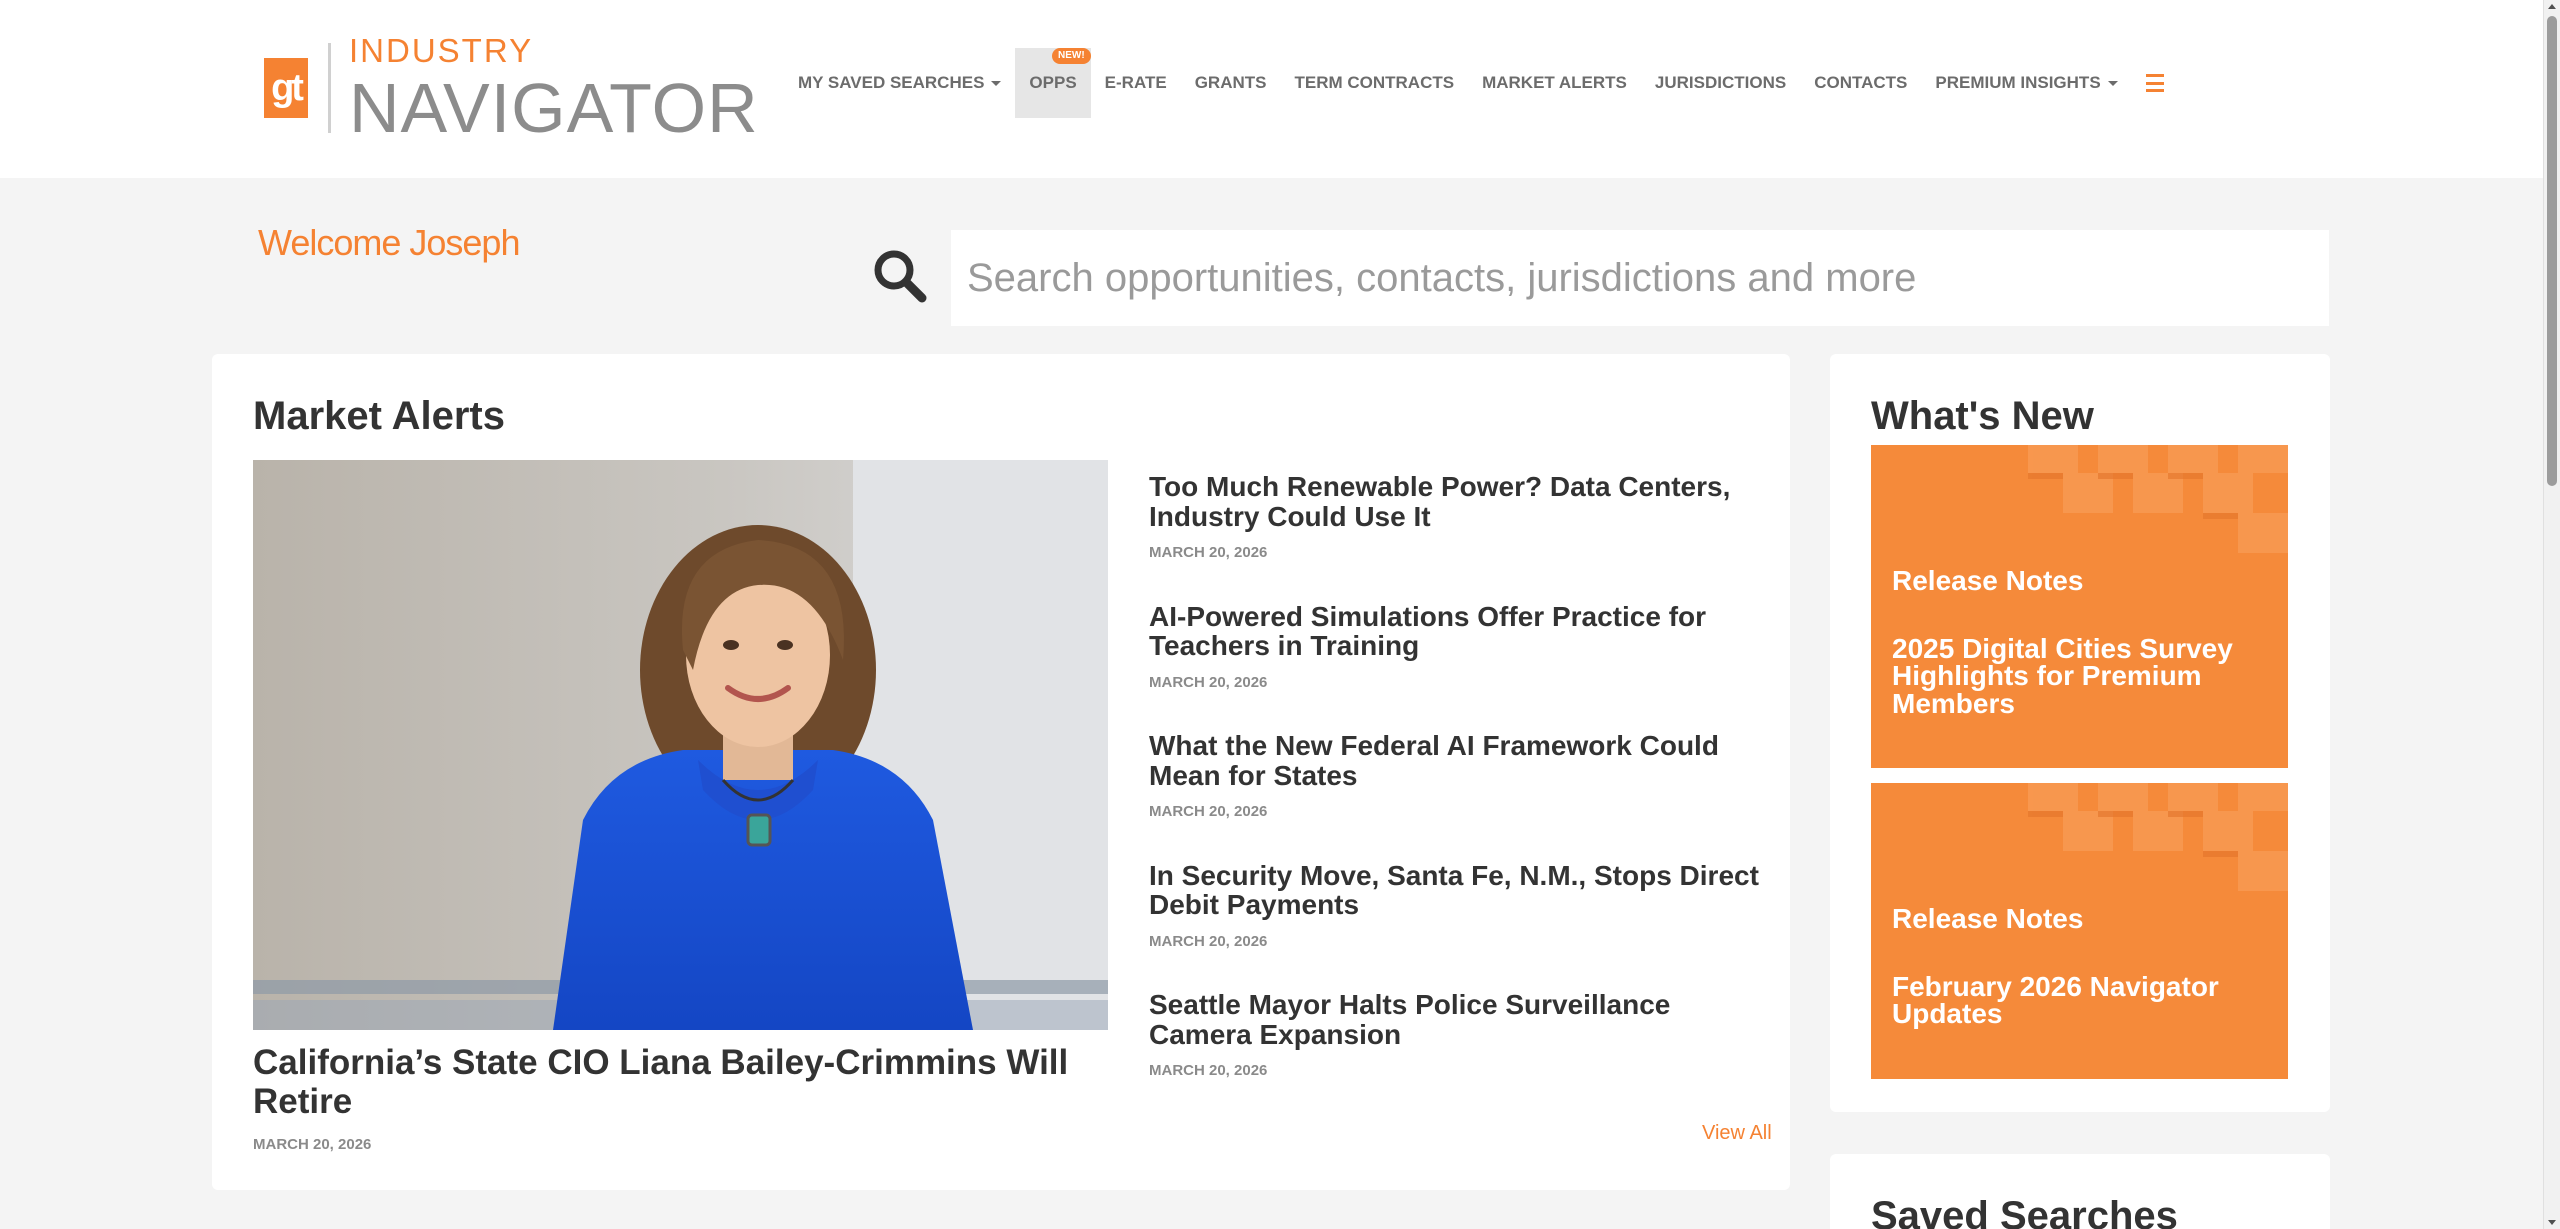 Image resolution: width=2560 pixels, height=1229 pixels. What do you see at coordinates (2552, 6) in the screenshot?
I see `scroll-up-arrow-icon` at bounding box center [2552, 6].